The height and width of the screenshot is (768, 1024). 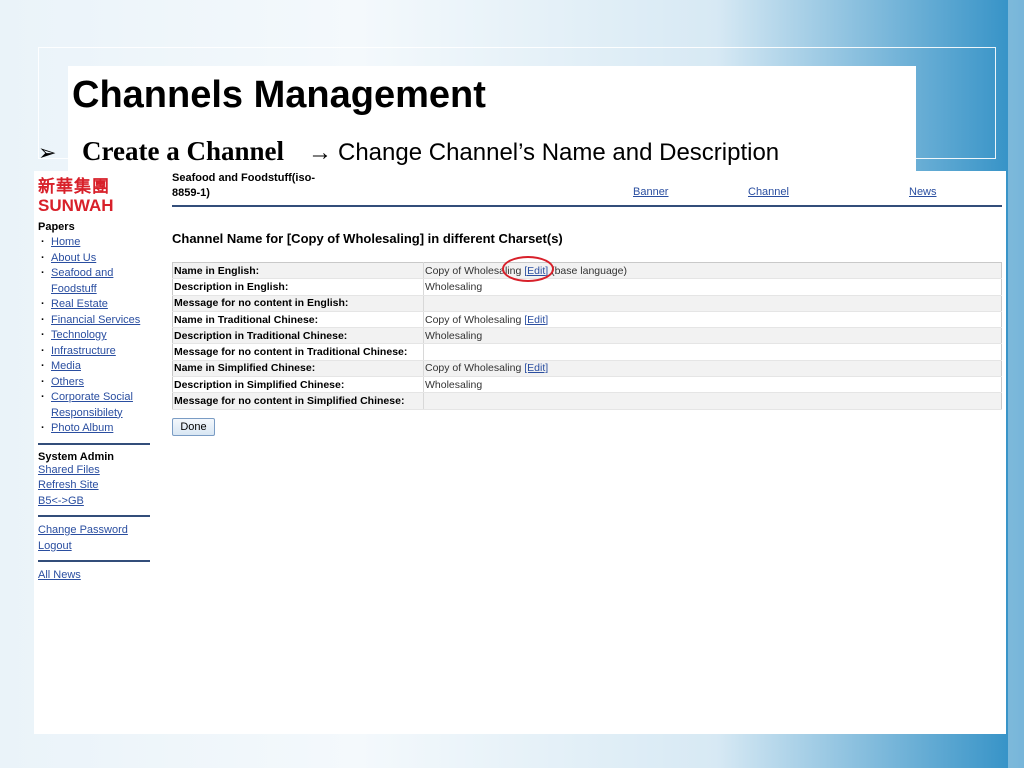 I want to click on right-arrow-icon: →, so click(x=320, y=152).